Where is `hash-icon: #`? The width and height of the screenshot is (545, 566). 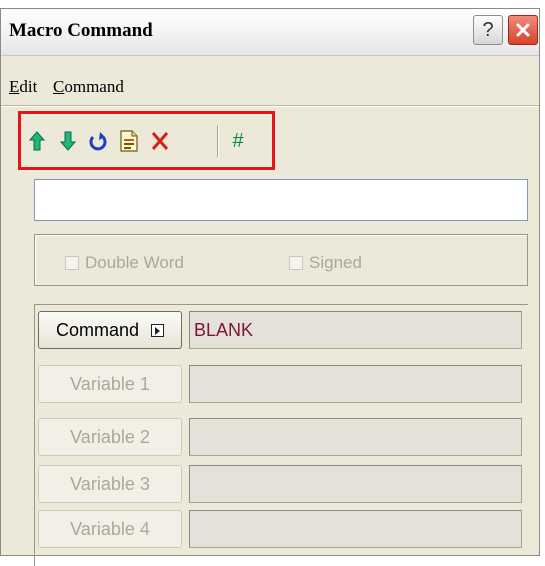
hash-icon: # is located at coordinates (238, 140).